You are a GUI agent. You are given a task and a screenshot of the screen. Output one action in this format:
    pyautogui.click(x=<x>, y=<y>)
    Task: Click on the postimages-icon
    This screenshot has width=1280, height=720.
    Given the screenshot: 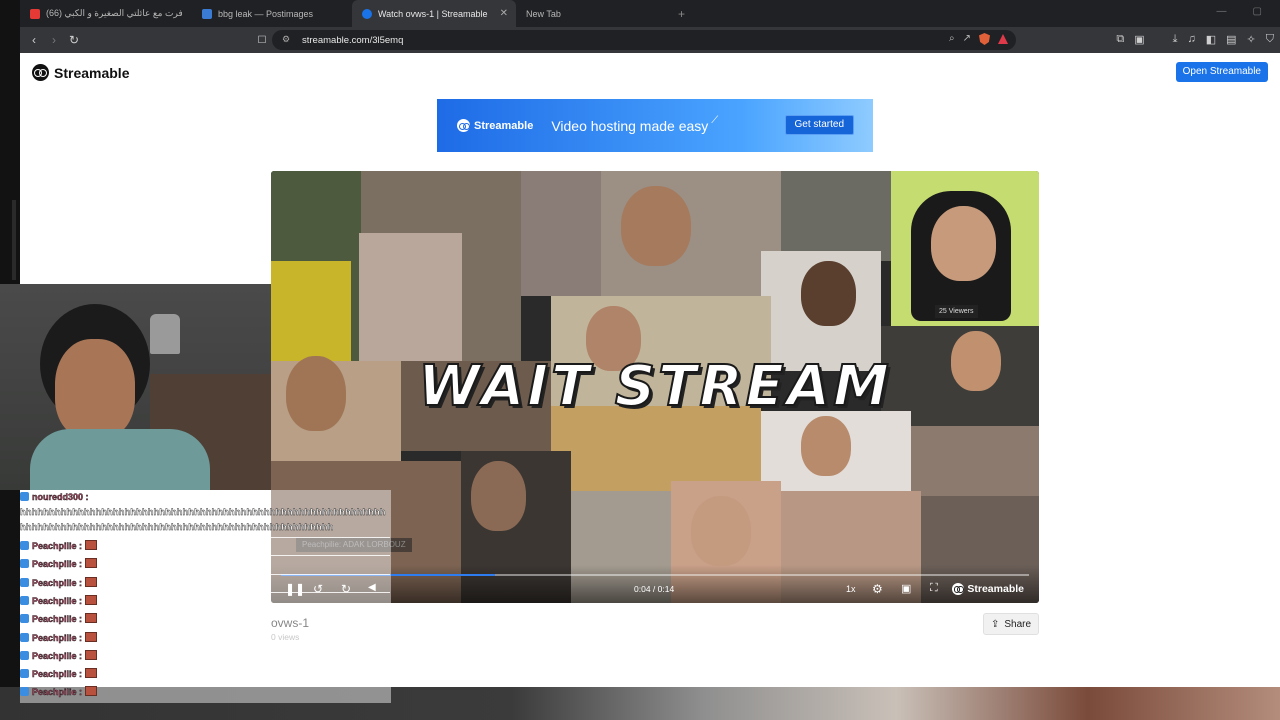 What is the action you would take?
    pyautogui.click(x=207, y=13)
    